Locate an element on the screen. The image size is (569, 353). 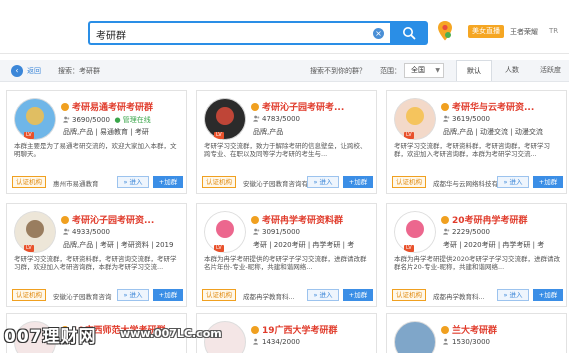
member-count-text: 3619/5000 is located at coordinates (471, 119).